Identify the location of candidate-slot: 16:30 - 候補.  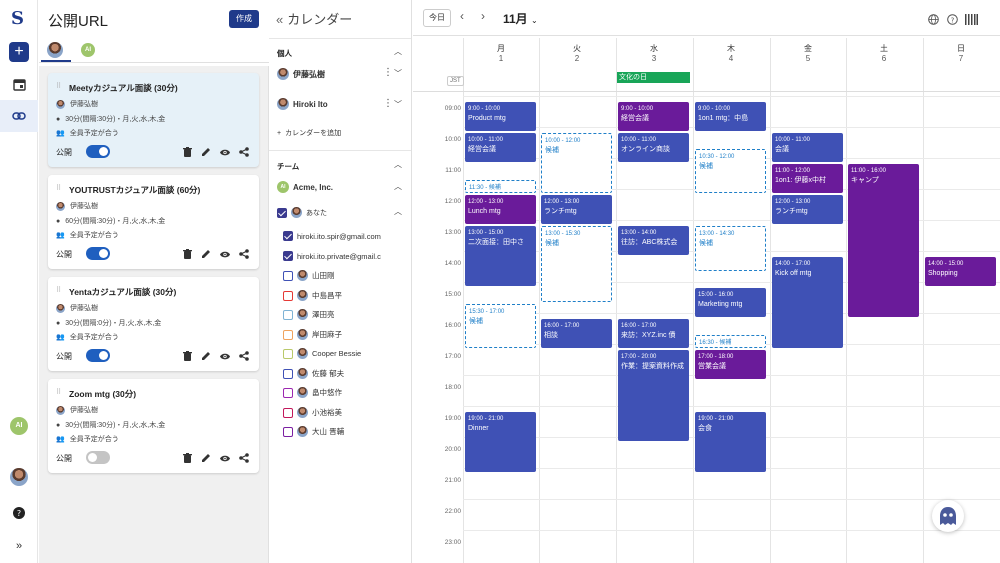
(730, 341).